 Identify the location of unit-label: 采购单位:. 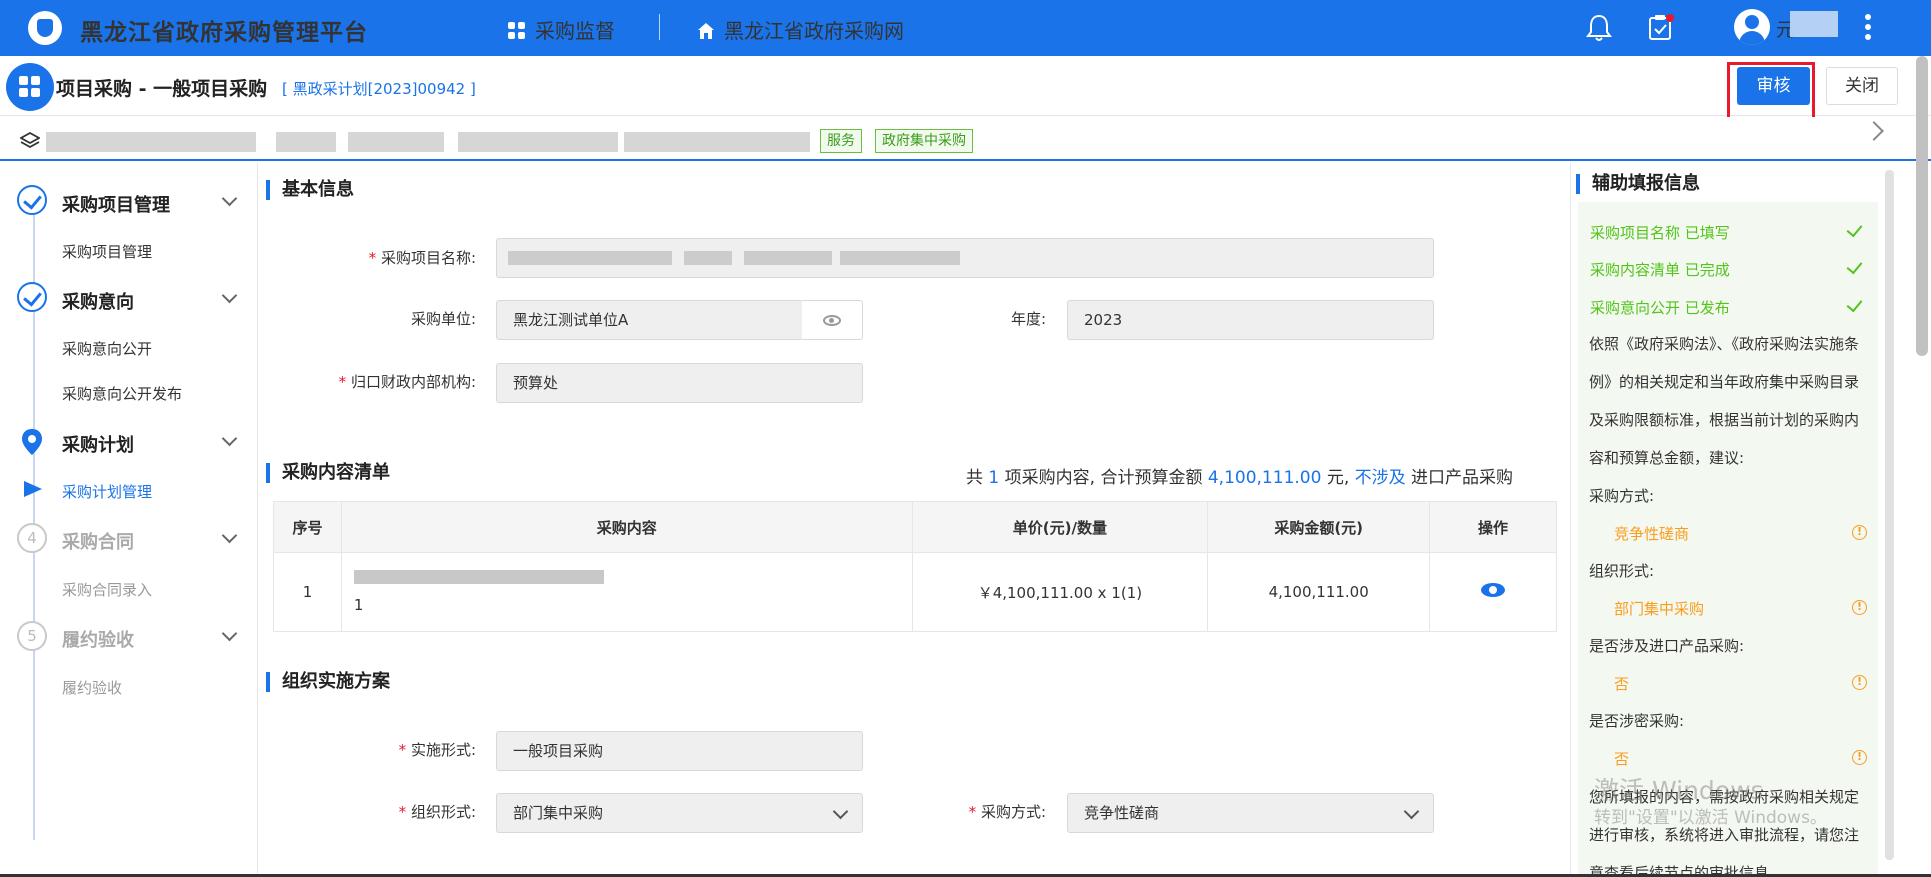
(443, 319).